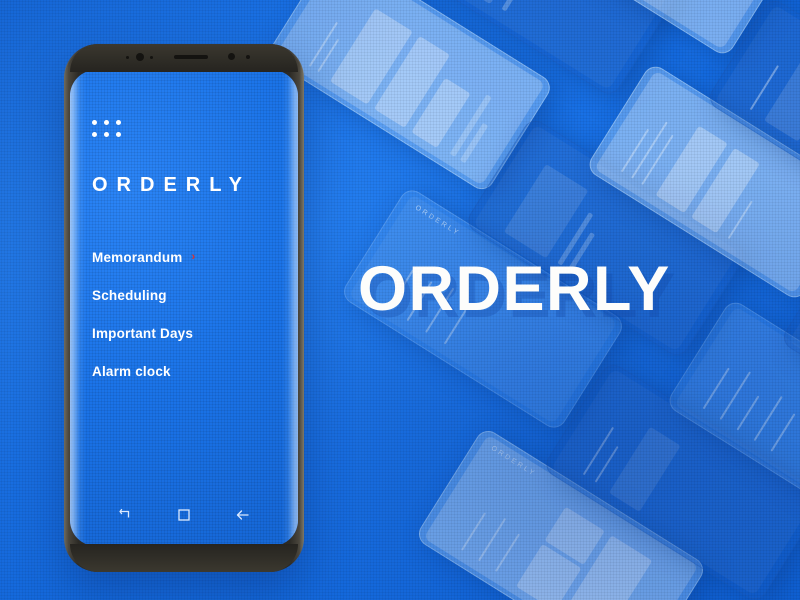  Describe the element at coordinates (193, 256) in the screenshot. I see `chevron-right-icon: ›` at that location.